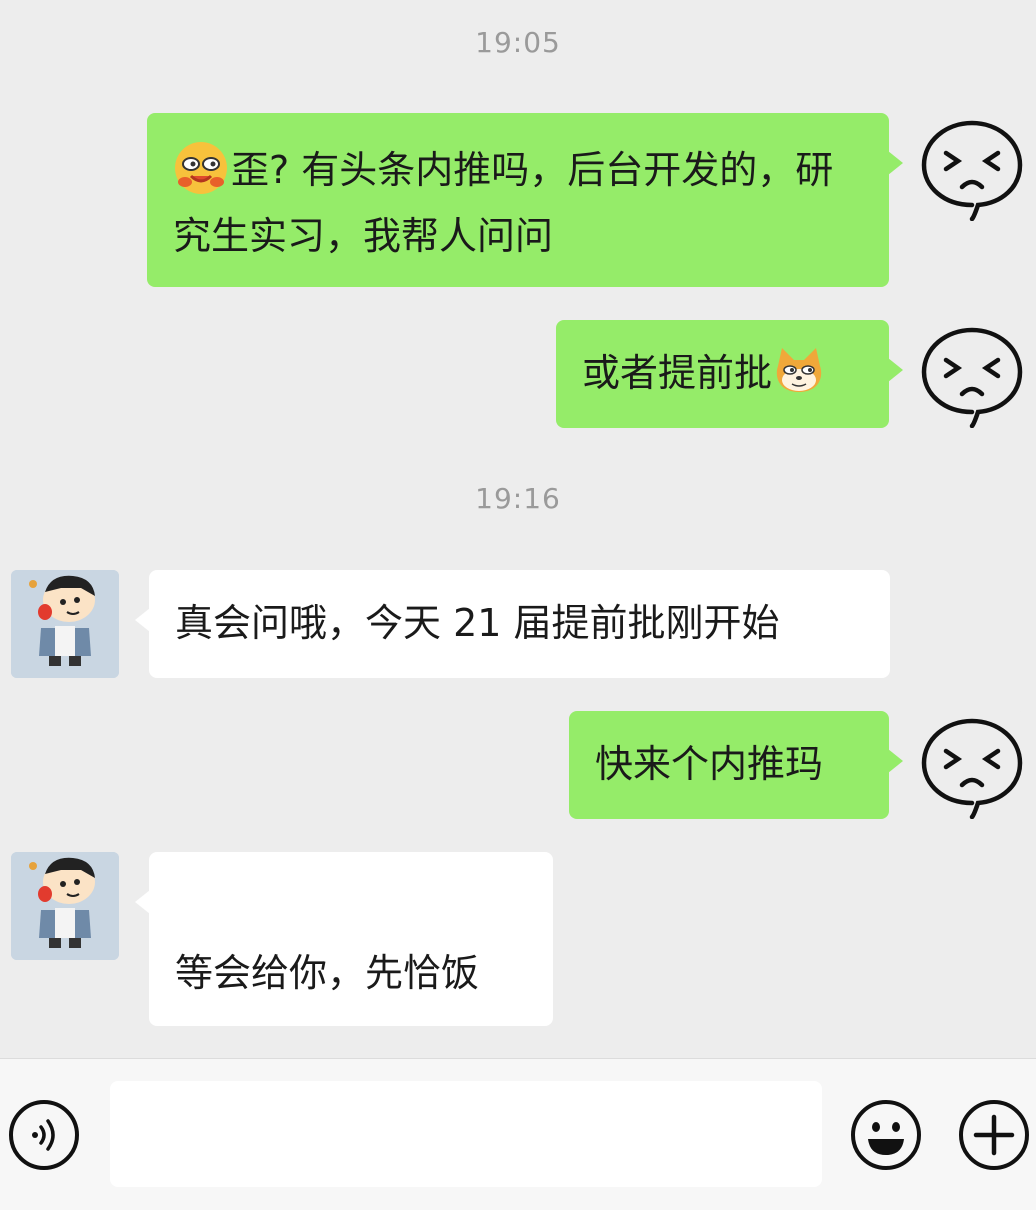 The width and height of the screenshot is (1036, 1210). I want to click on peer-message-bubble: 等会给你，先恰饭, so click(344, 939).